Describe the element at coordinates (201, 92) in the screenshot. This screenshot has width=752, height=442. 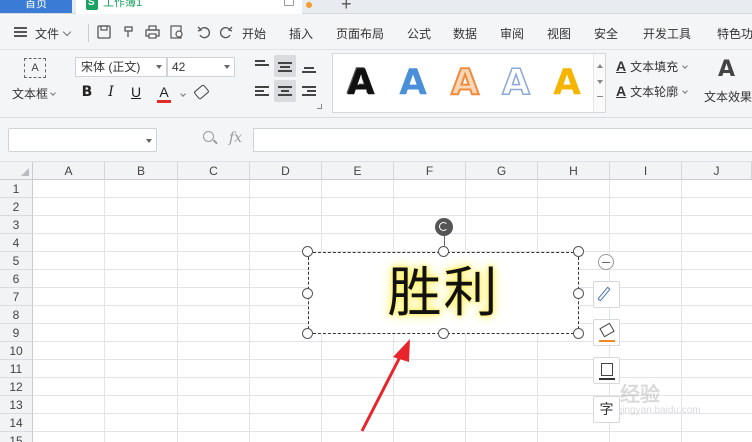
I see `clear-format-eraser-icon` at that location.